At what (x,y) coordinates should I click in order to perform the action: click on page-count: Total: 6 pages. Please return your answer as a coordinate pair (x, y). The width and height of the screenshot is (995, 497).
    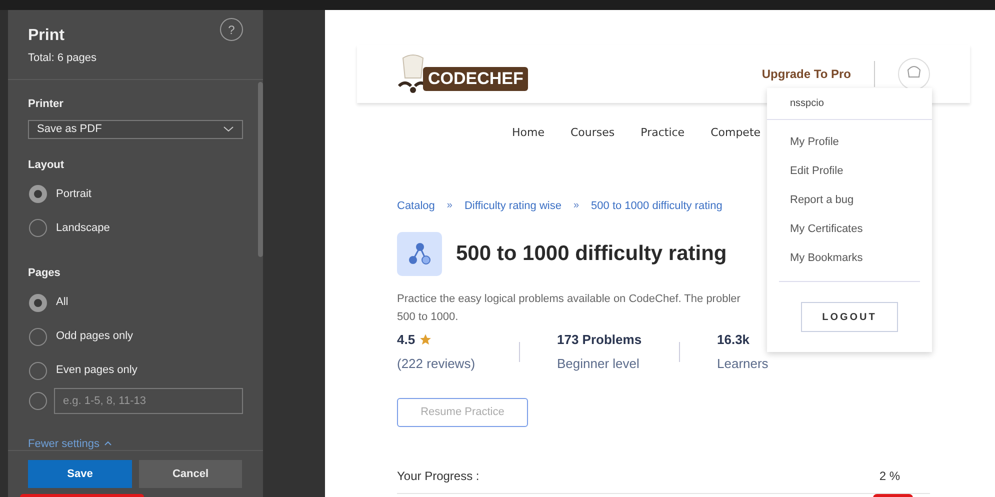
    Looking at the image, I should click on (62, 58).